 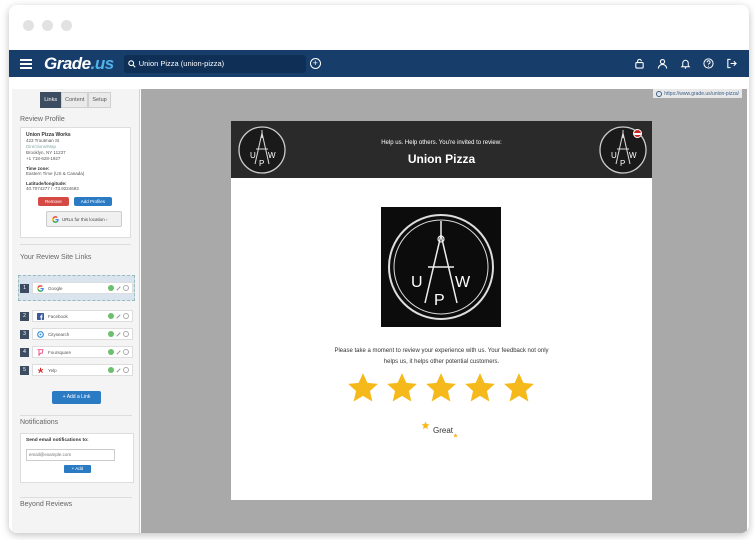 I want to click on help-icon, so click(x=708, y=64).